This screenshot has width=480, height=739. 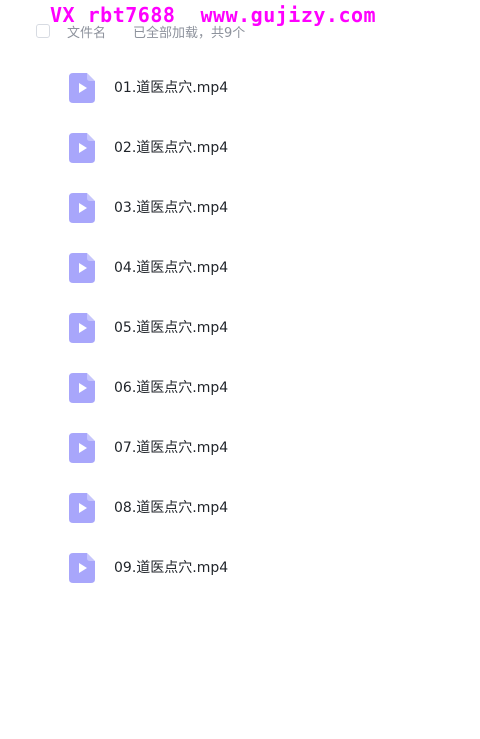 What do you see at coordinates (171, 208) in the screenshot?
I see `file-name: 03.道医点穴.mp4` at bounding box center [171, 208].